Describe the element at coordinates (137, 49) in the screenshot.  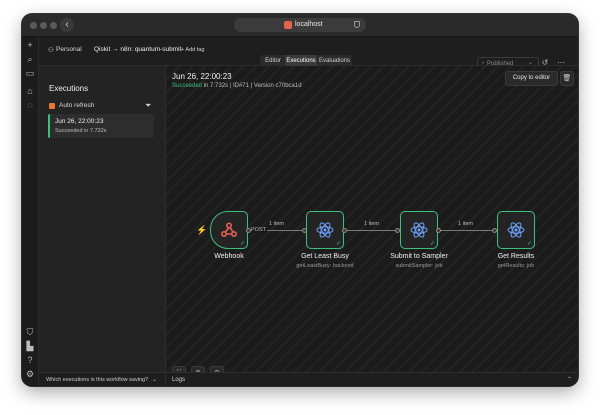
I see `workflow-breadcrumb: Qiskit → n8n: quantum-submit` at that location.